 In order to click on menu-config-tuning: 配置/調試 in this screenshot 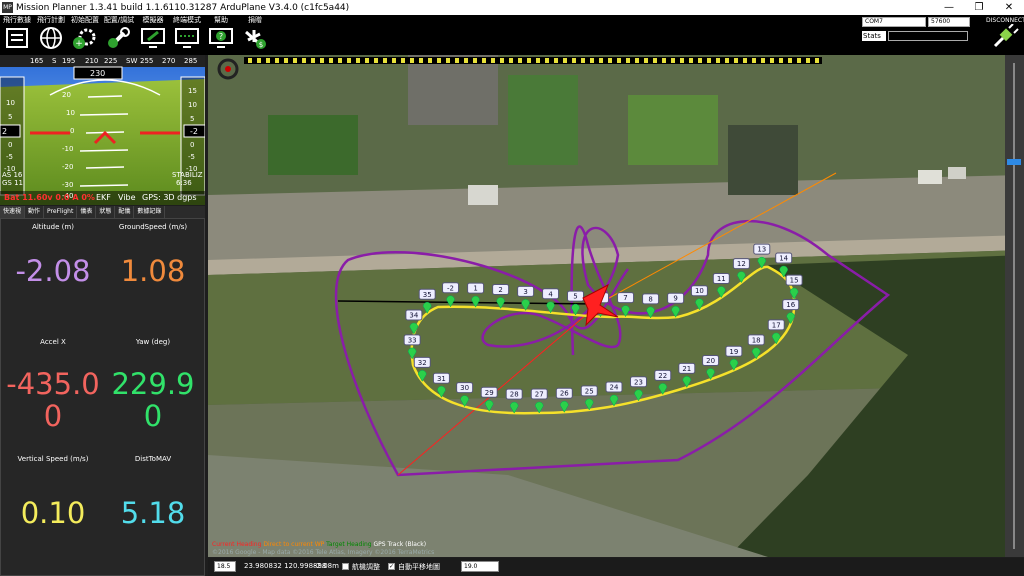, I will do `click(119, 35)`.